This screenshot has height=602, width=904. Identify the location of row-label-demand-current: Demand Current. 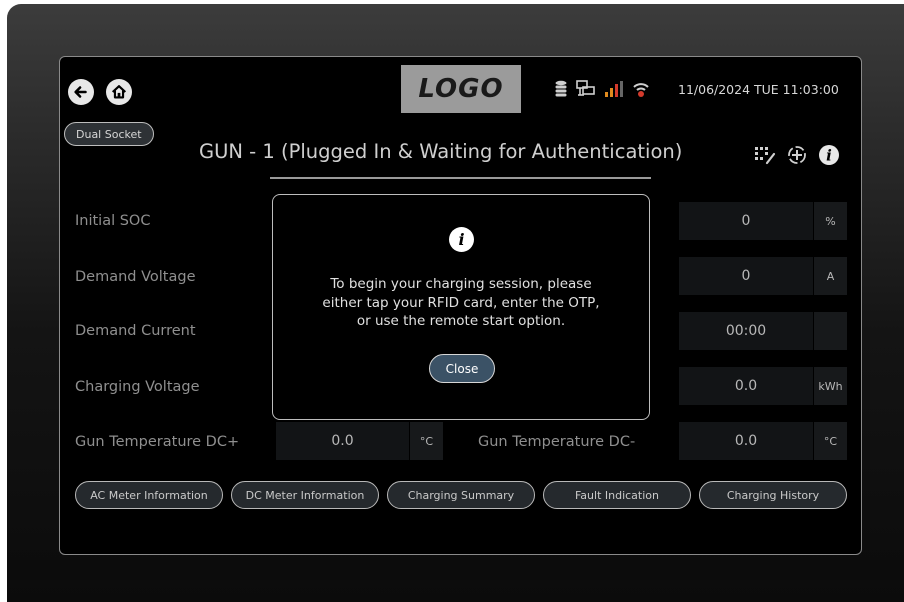
(135, 331).